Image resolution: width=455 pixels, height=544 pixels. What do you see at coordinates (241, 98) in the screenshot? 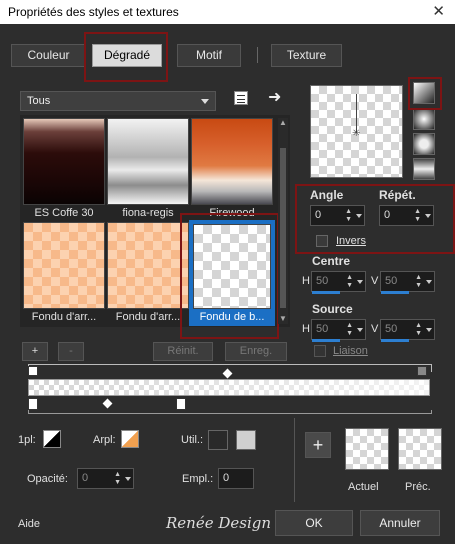
I see `list-view-icon` at bounding box center [241, 98].